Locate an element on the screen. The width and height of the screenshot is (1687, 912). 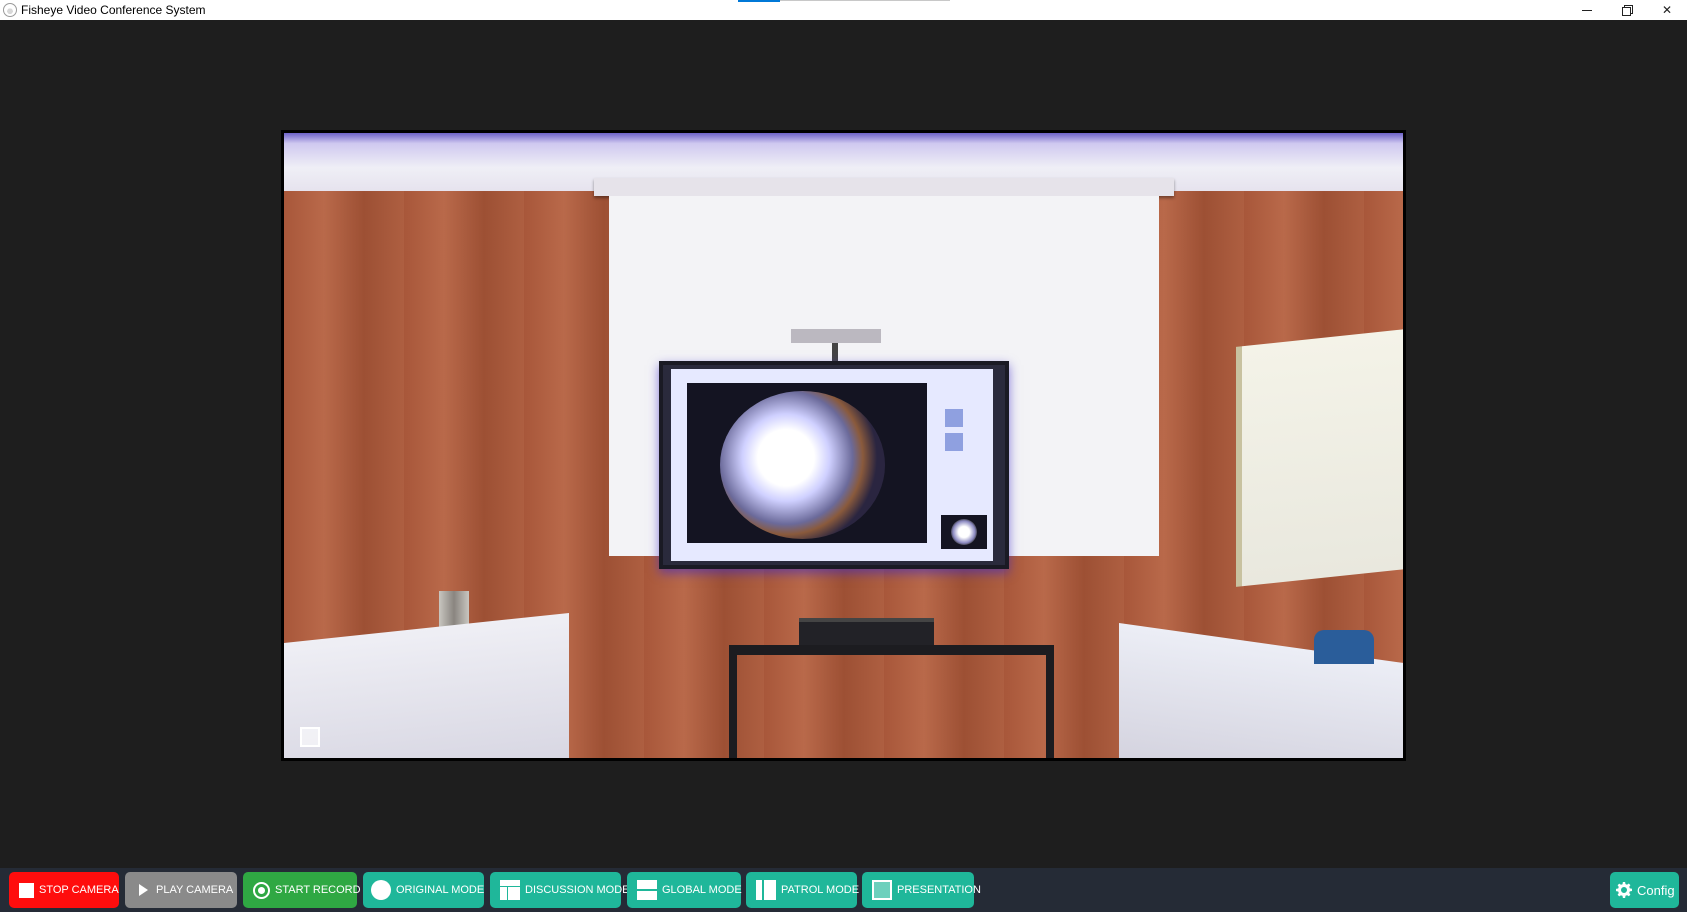
vertical-split-icon is located at coordinates (766, 890).